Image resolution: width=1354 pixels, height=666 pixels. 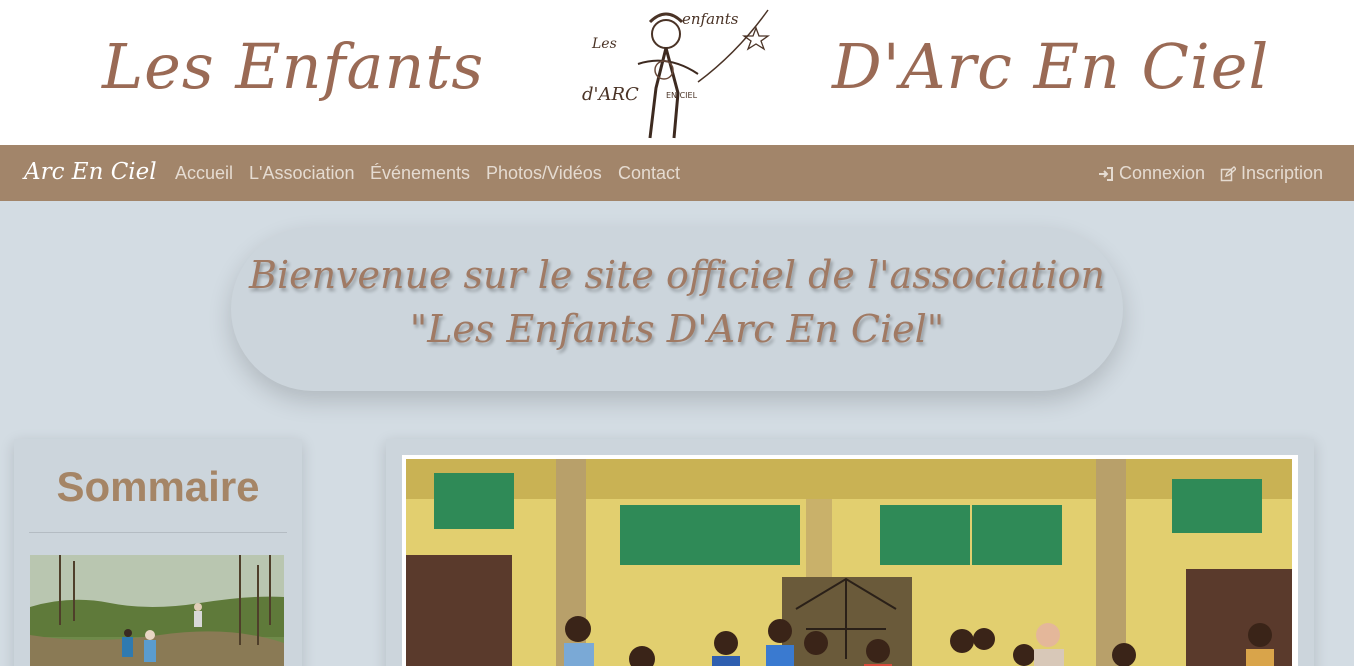 I want to click on sidebar-title: Sommaire, so click(x=158, y=486).